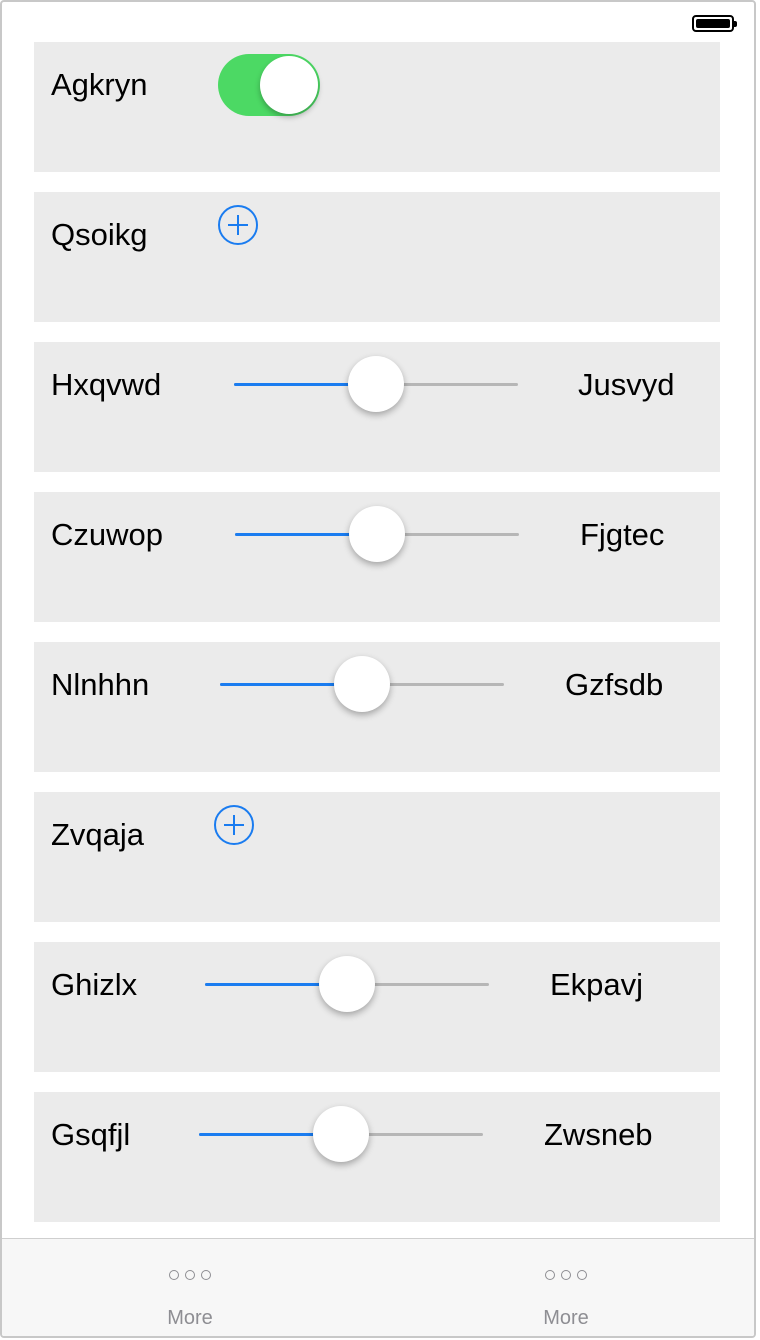 Image resolution: width=760 pixels, height=1340 pixels. I want to click on slider-max-label: Jusvyd, so click(626, 384).